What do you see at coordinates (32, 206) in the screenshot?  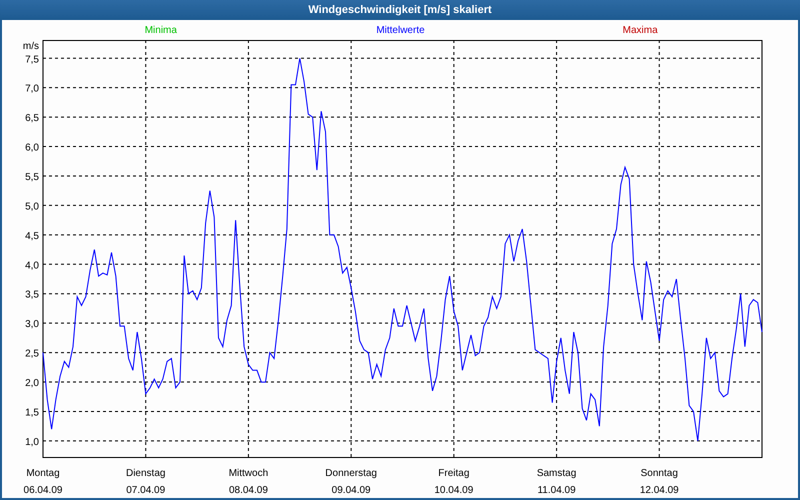 I see `y-tick-label: 5,0` at bounding box center [32, 206].